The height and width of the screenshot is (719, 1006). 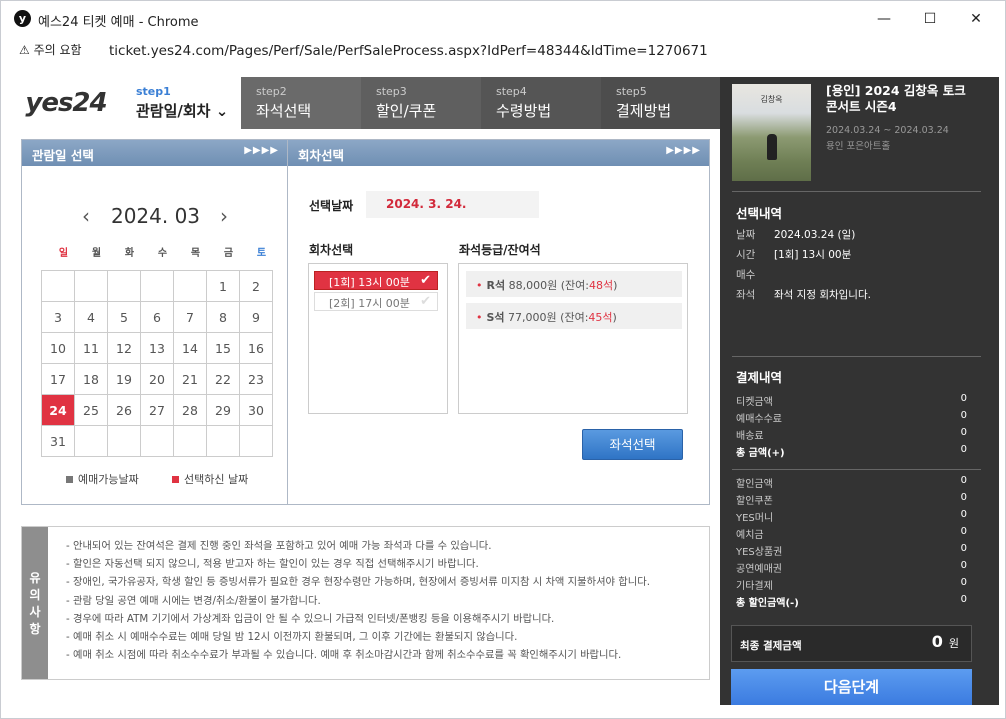 I want to click on seat-grade-s: • S석 77,000원 (잔여:45석), so click(x=574, y=316).